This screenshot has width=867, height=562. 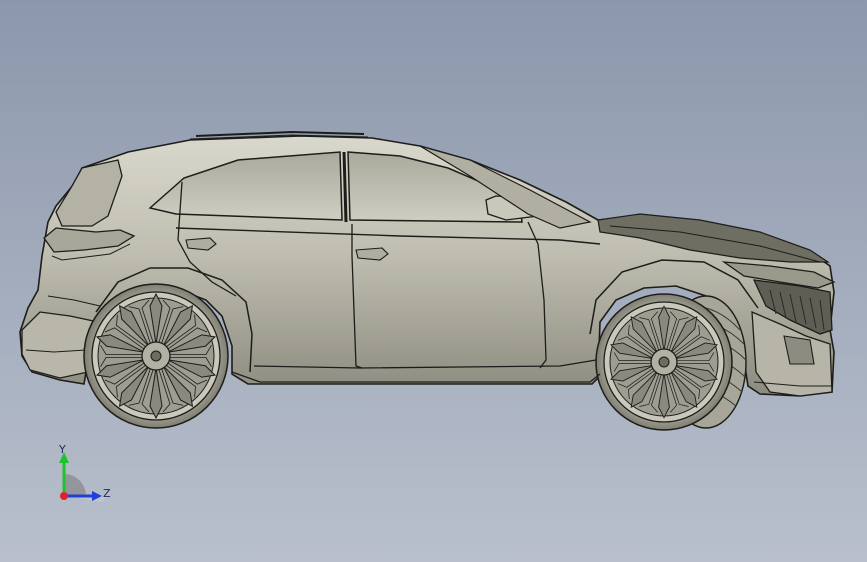 I want to click on rear-wheel, so click(x=156, y=356).